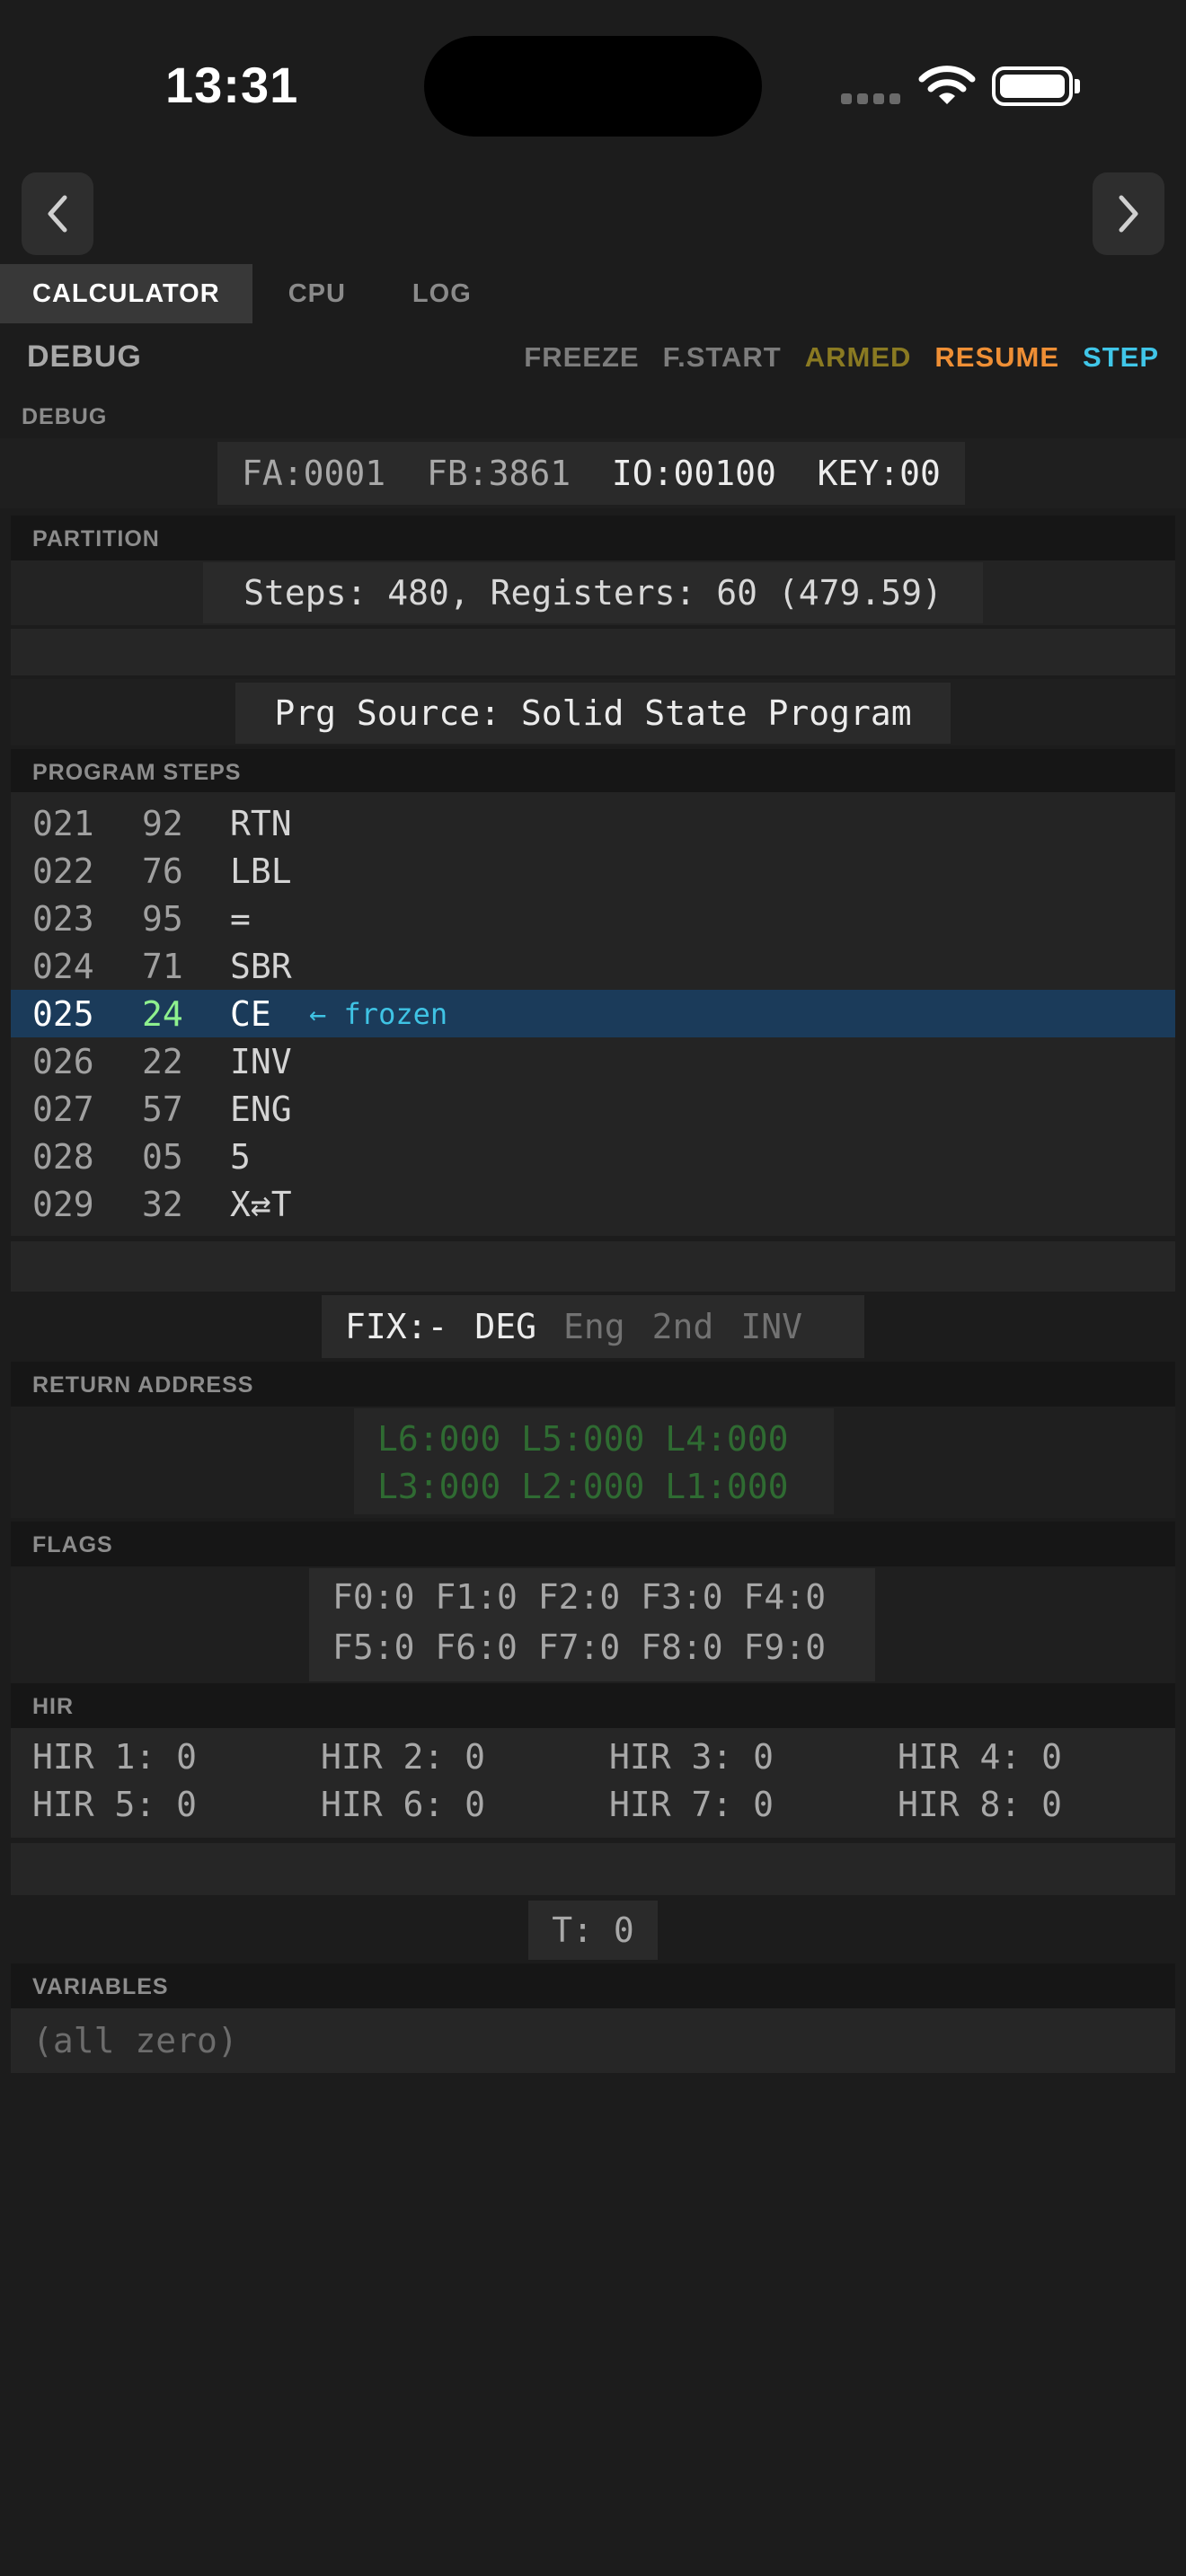  I want to click on fstart-button: F.START, so click(722, 357).